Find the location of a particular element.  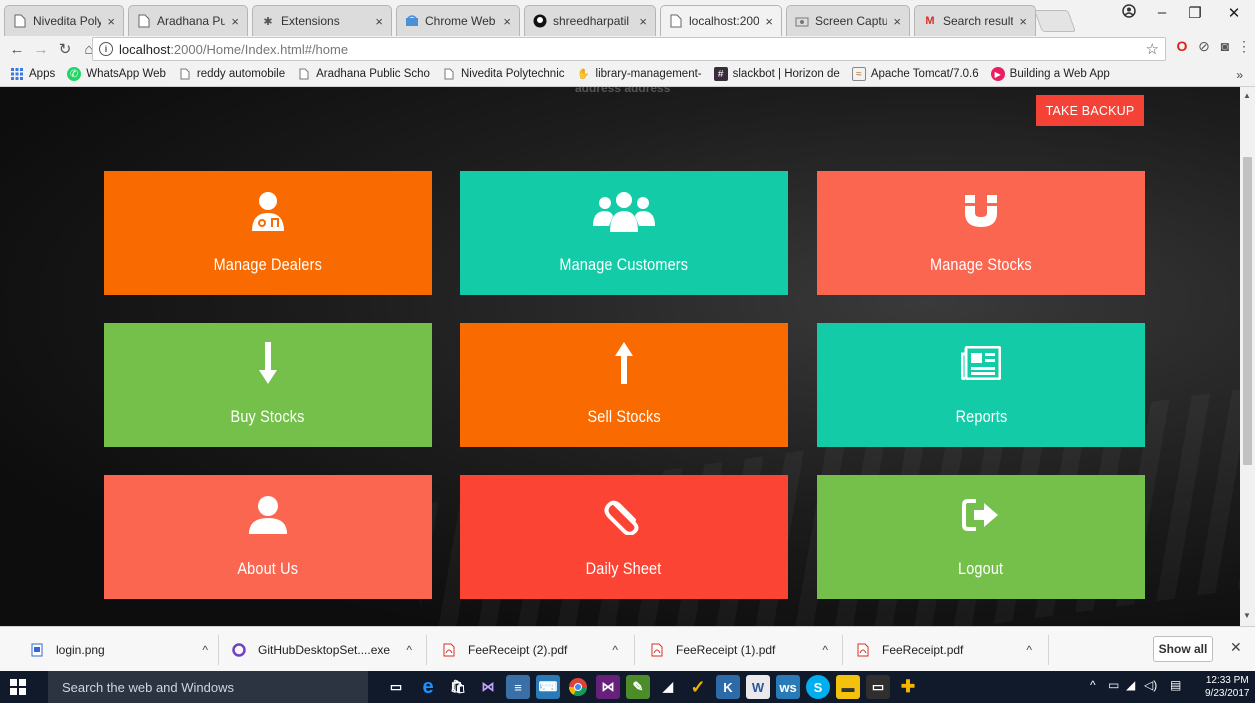

dealer-user-icon is located at coordinates (268, 211).